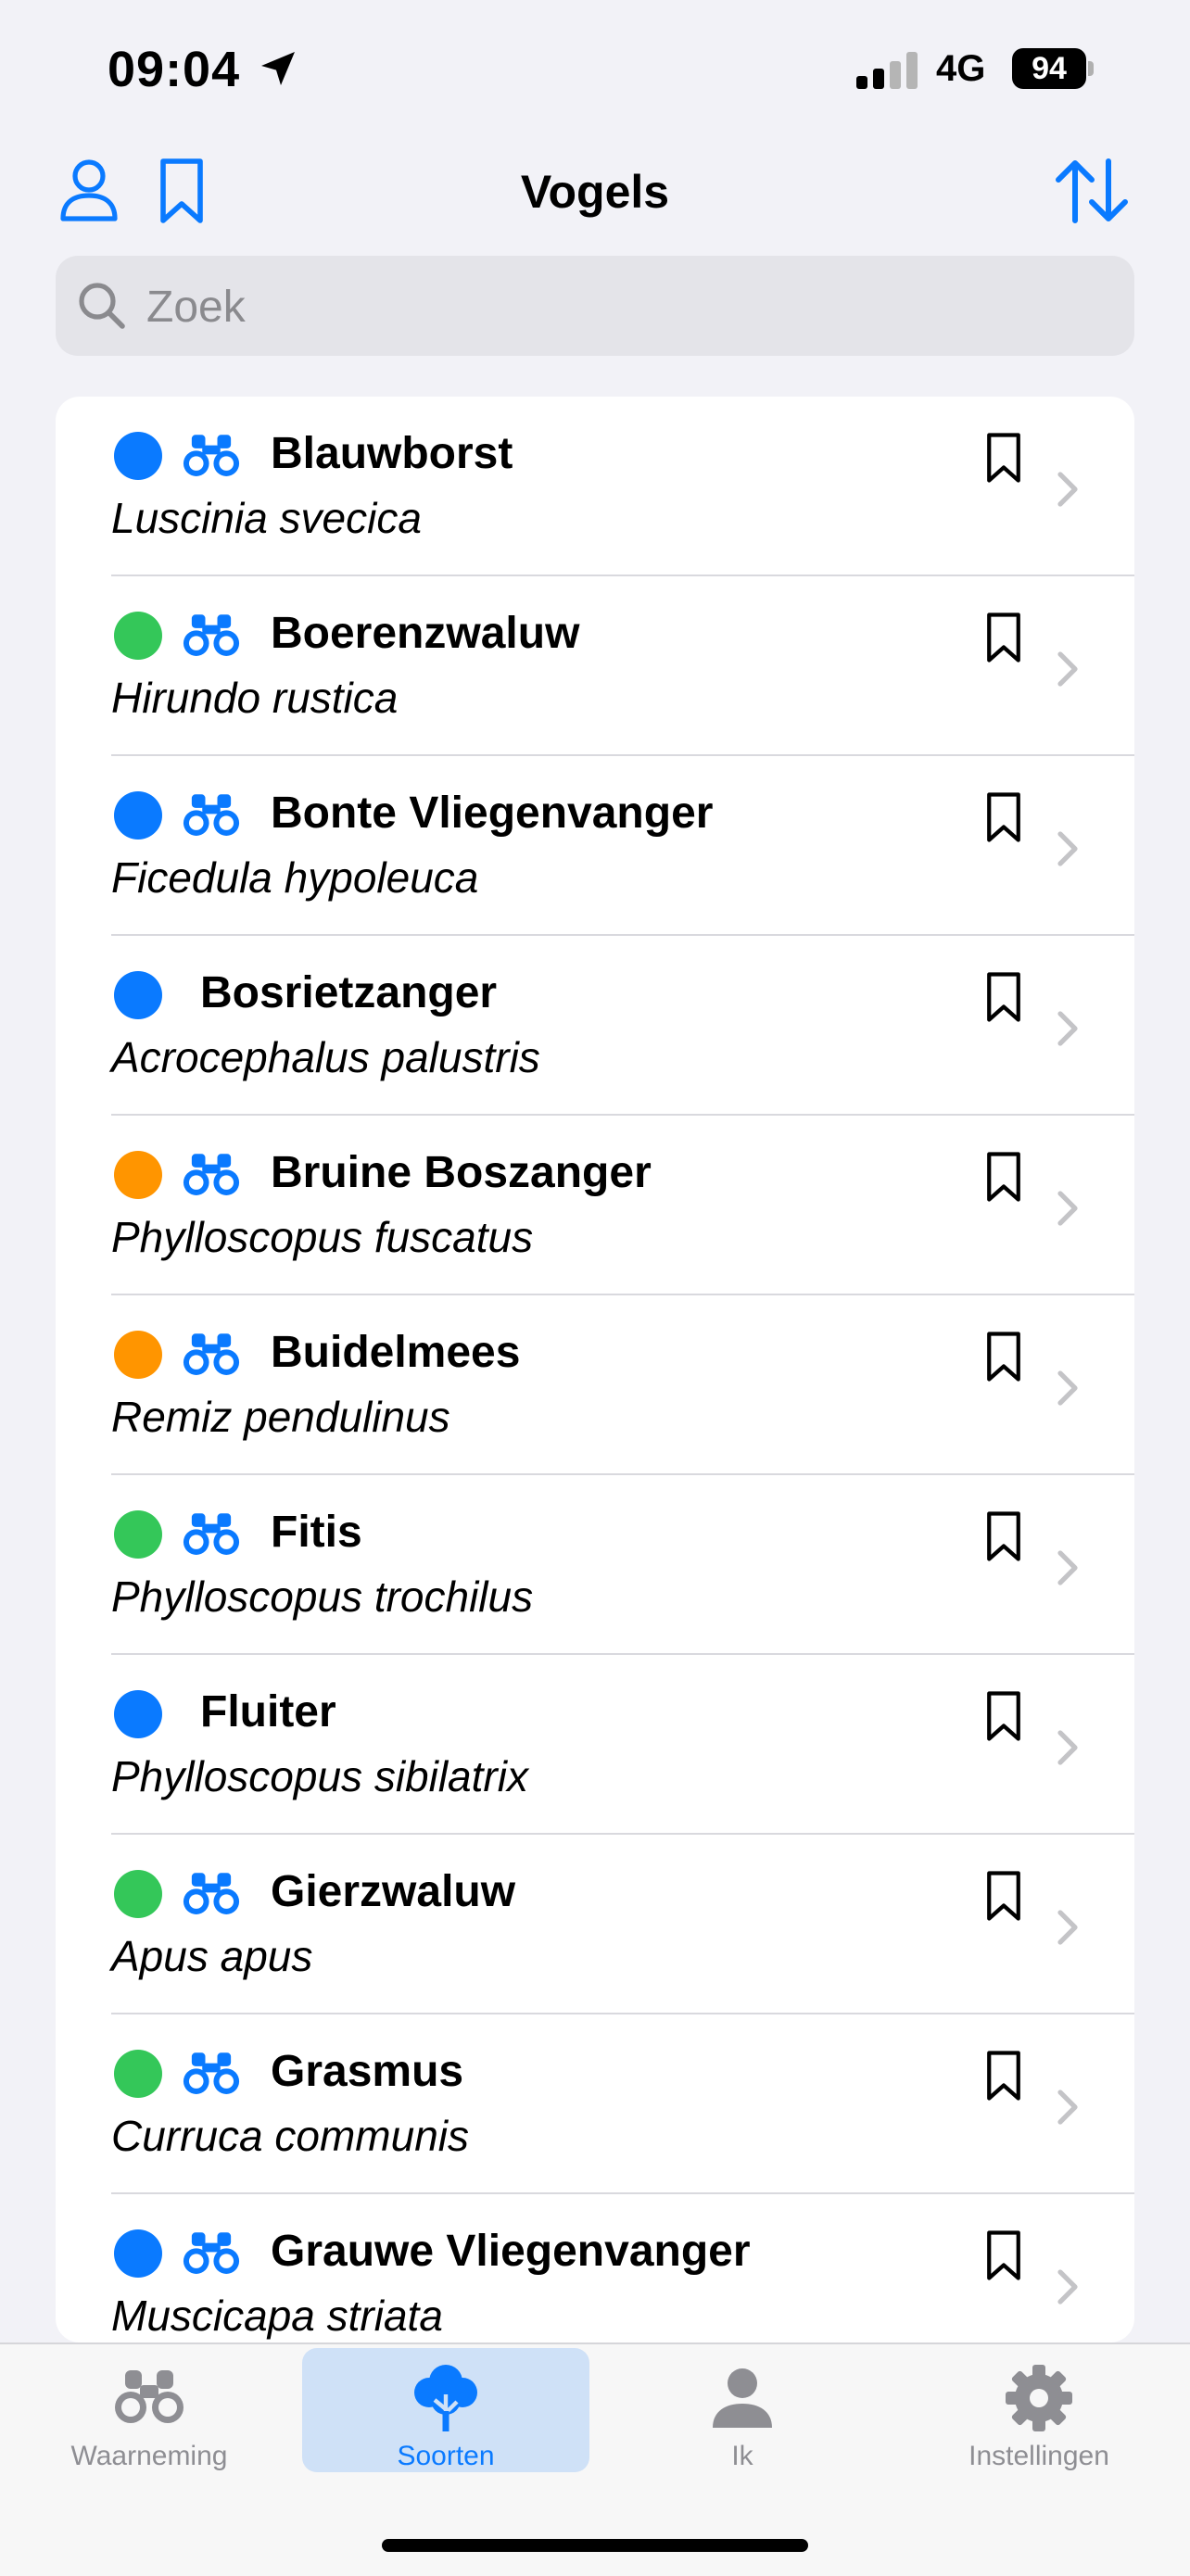 The image size is (1190, 2576). I want to click on species-scientific-name: Remiz pendulinus, so click(280, 1417).